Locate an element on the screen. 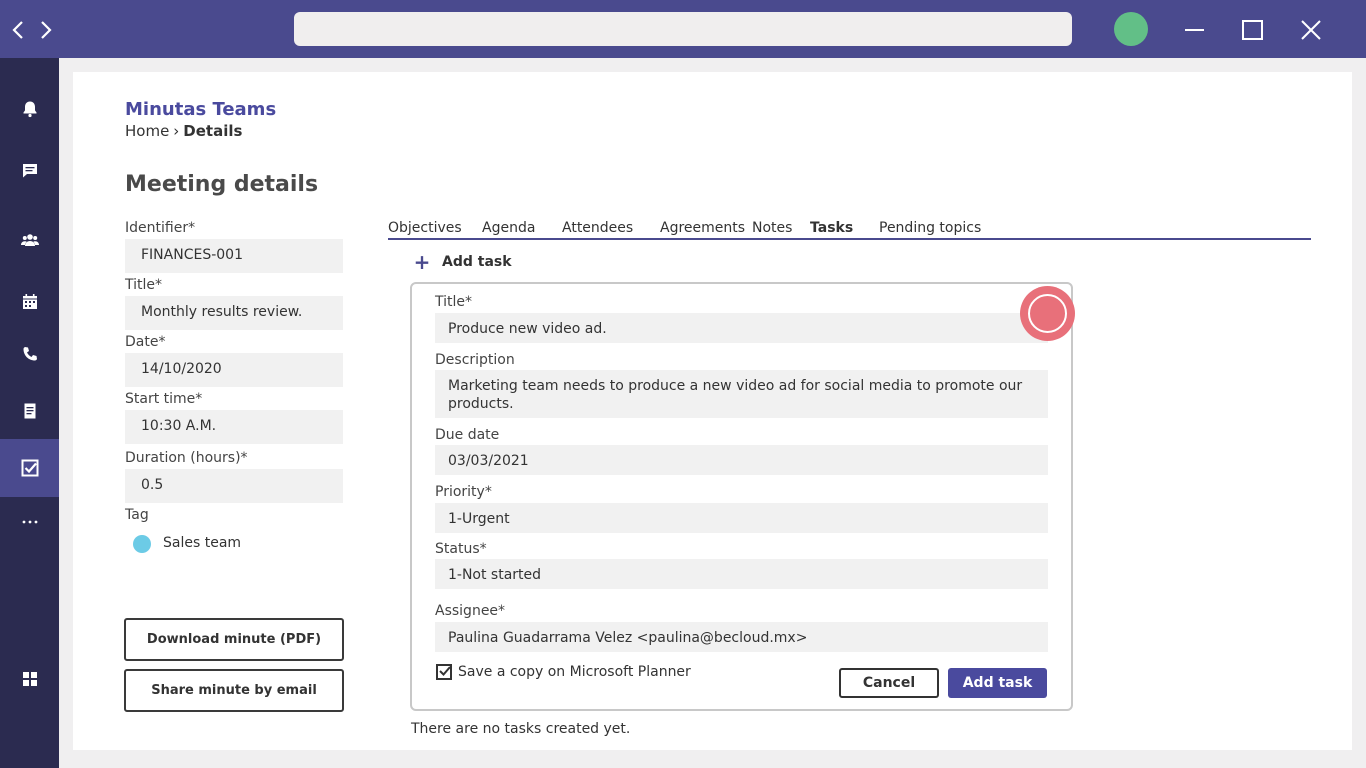 Image resolution: width=1366 pixels, height=768 pixels. task-assignee-label: Assignee* is located at coordinates (470, 611).